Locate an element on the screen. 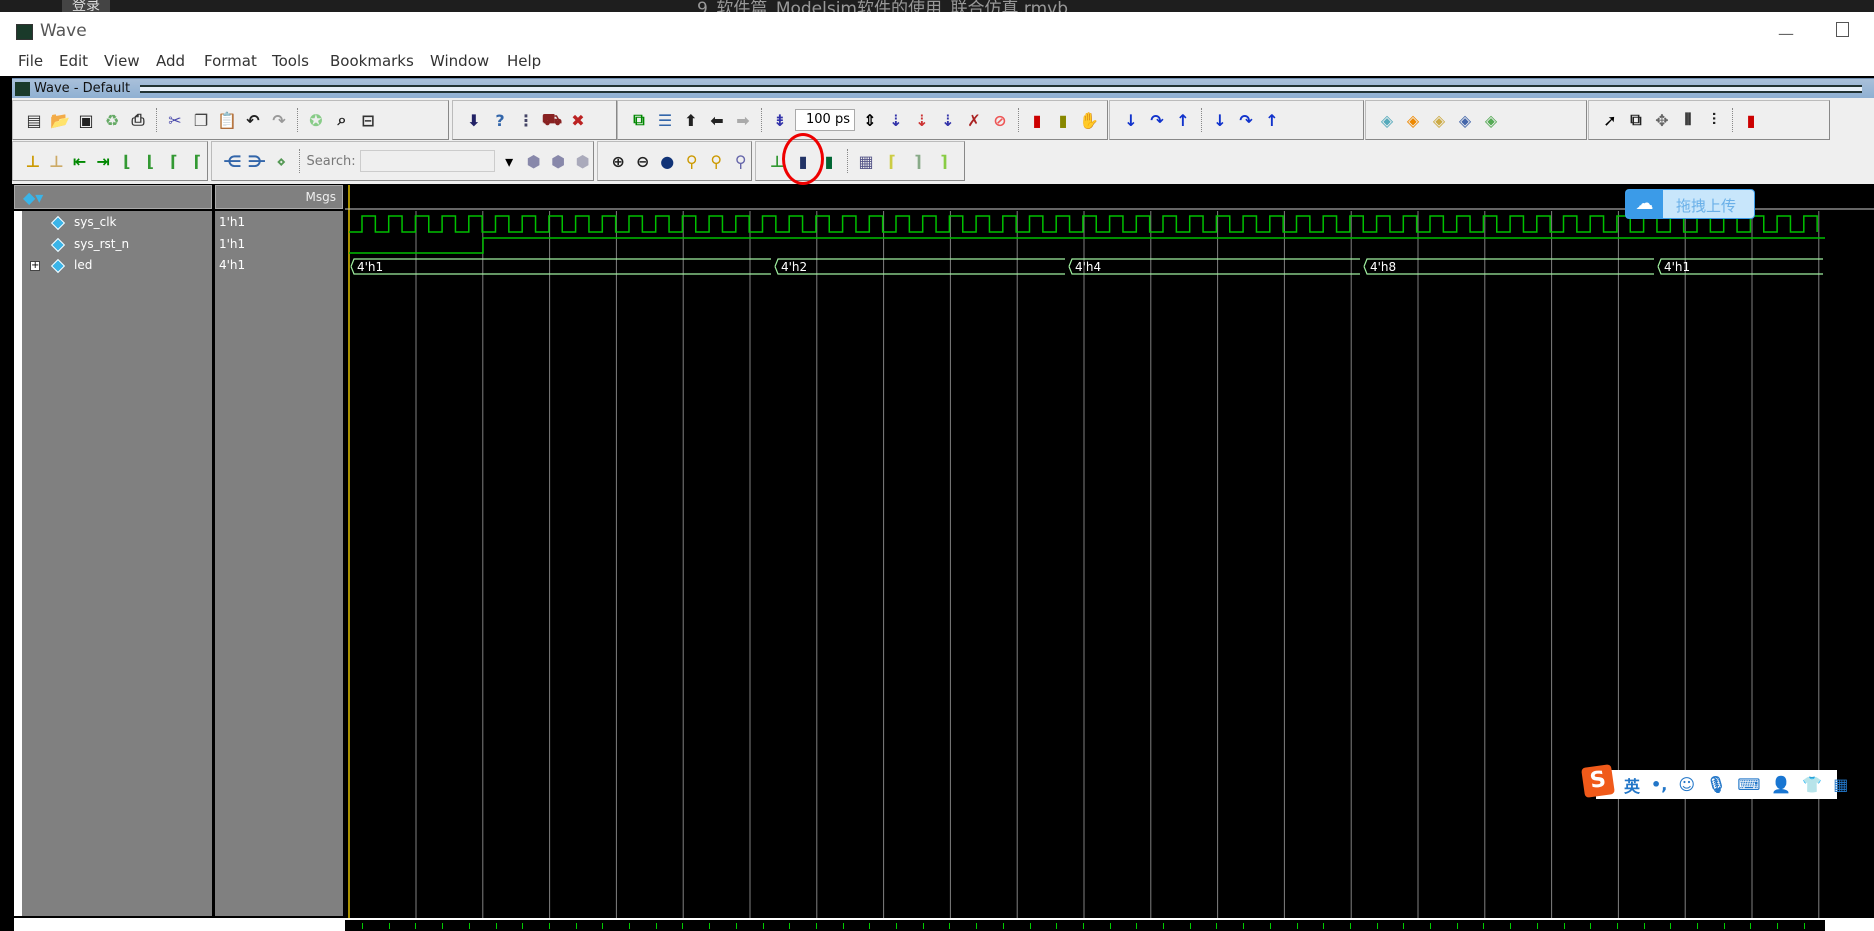  pane-header: Wave - Default is located at coordinates (943, 88).